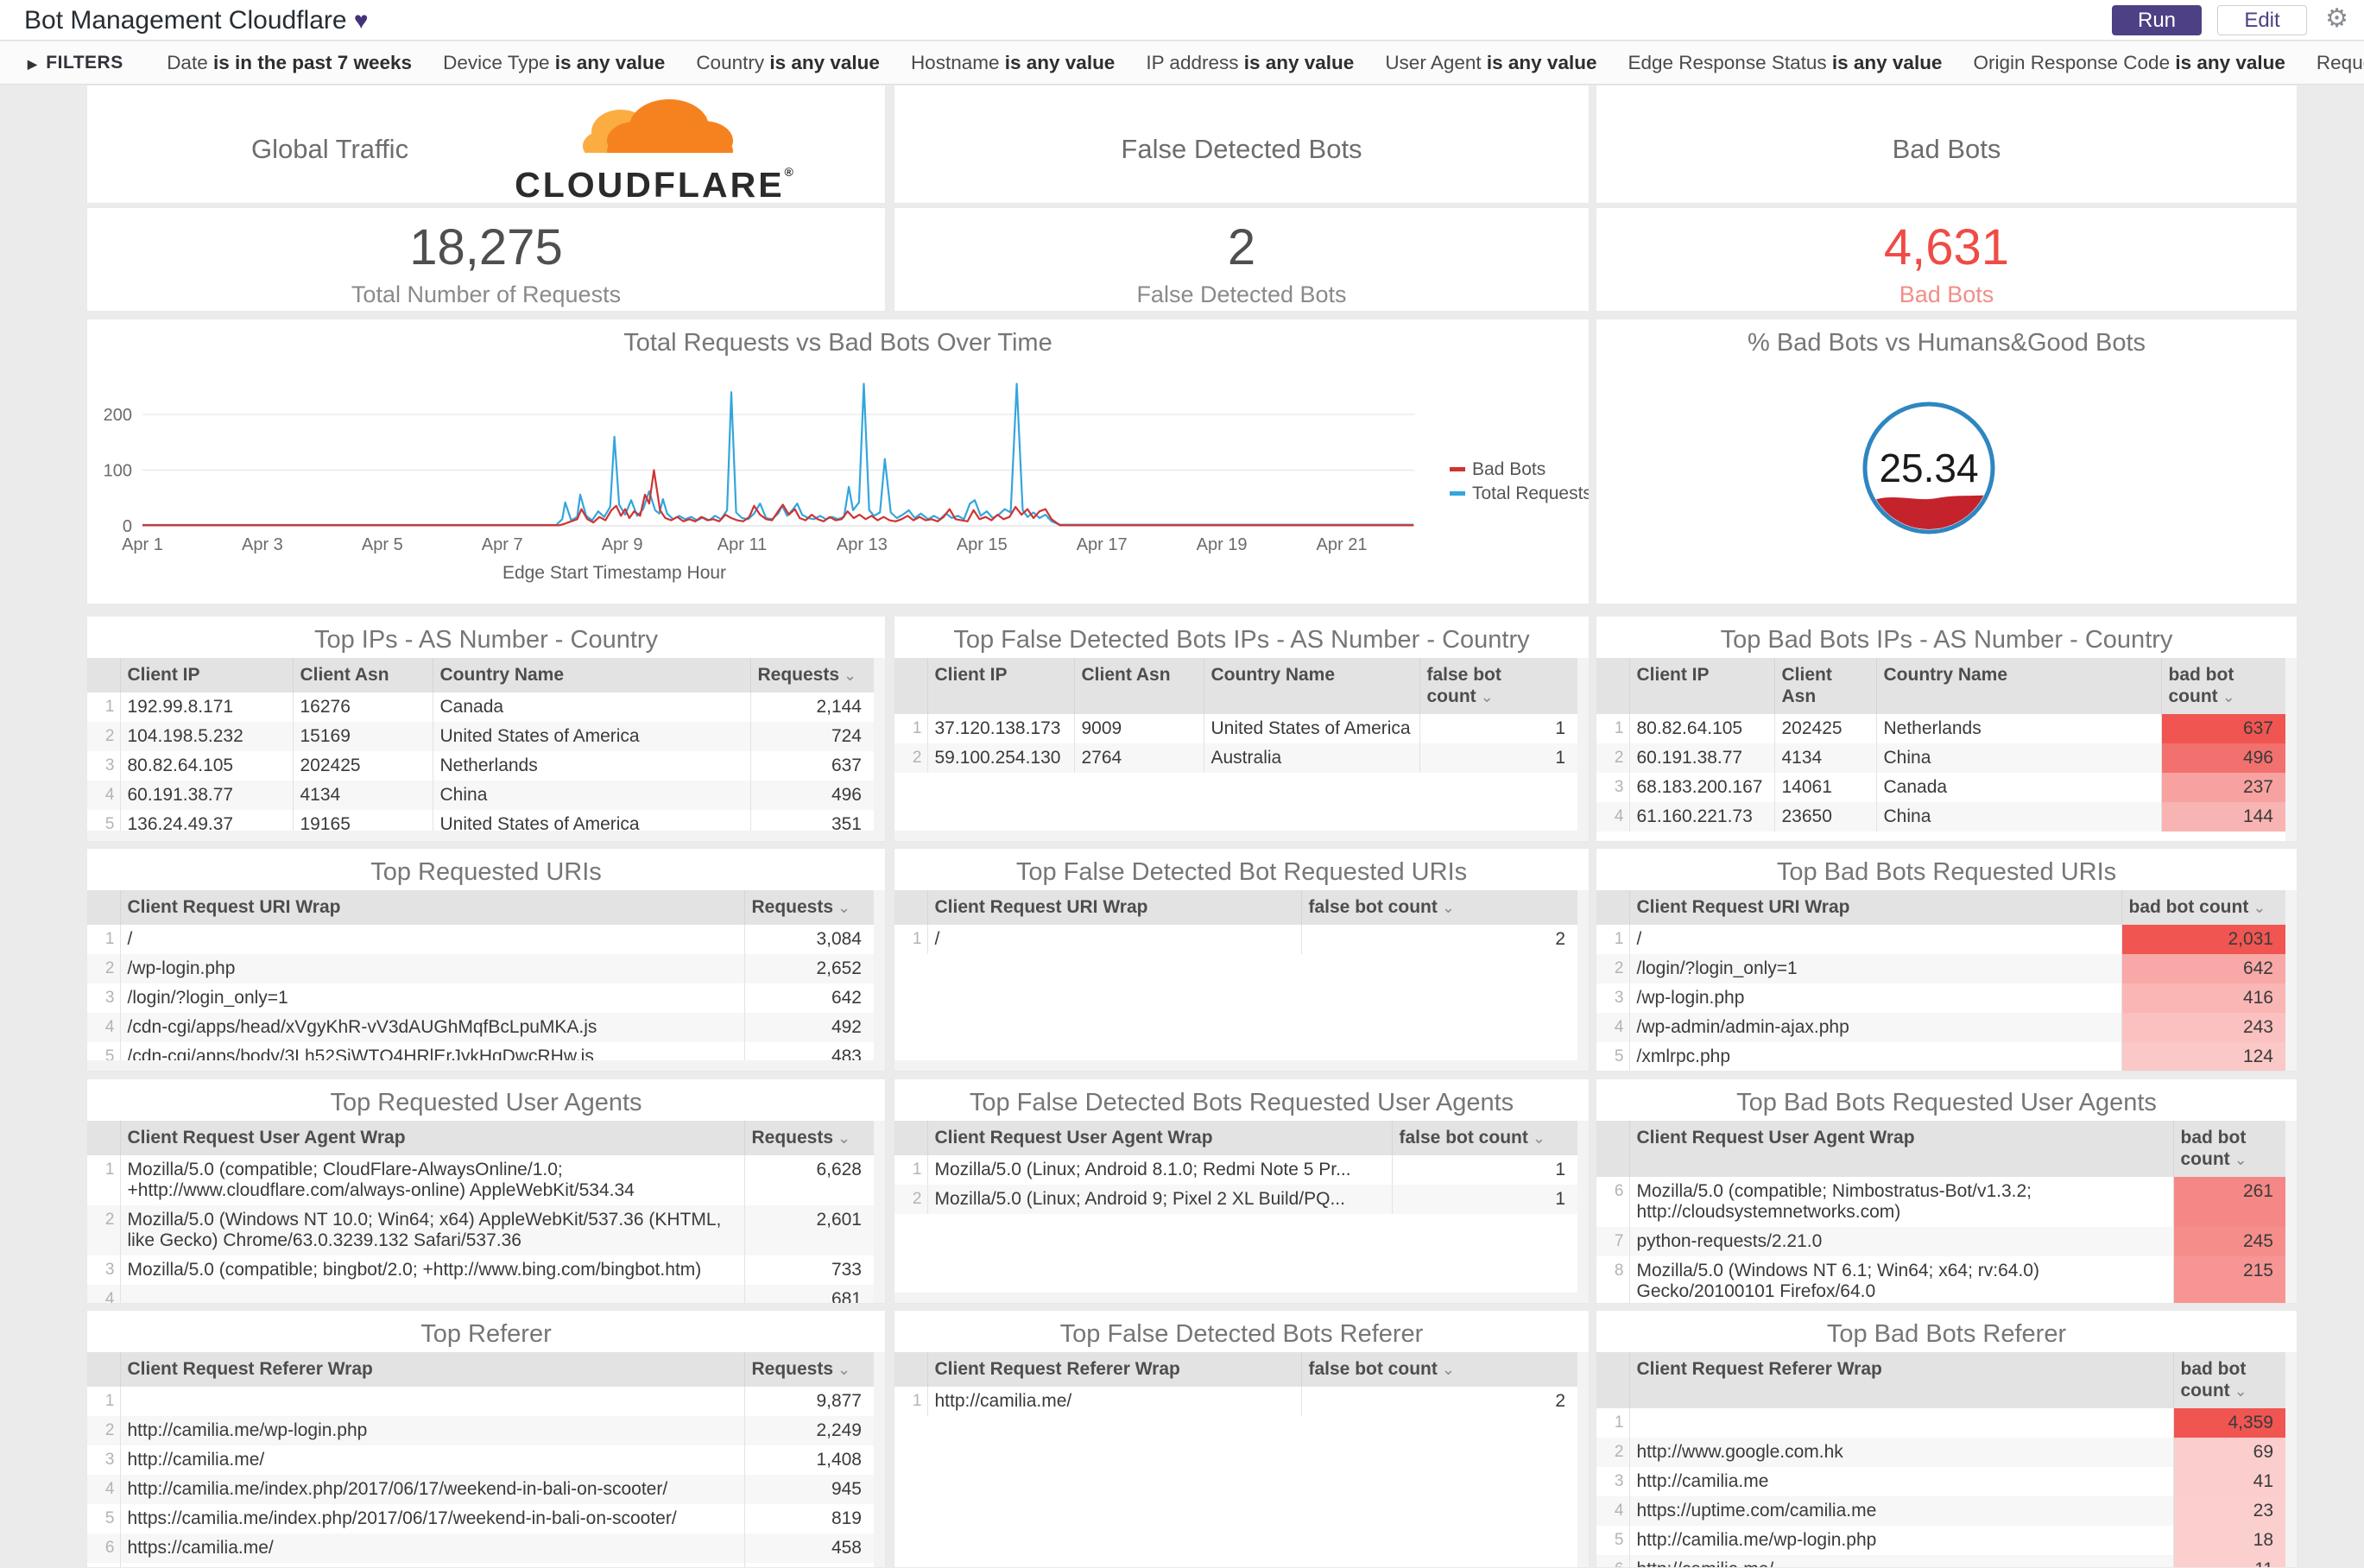 The image size is (2364, 1568). Describe the element at coordinates (1900, 1423) in the screenshot. I see `cell` at that location.